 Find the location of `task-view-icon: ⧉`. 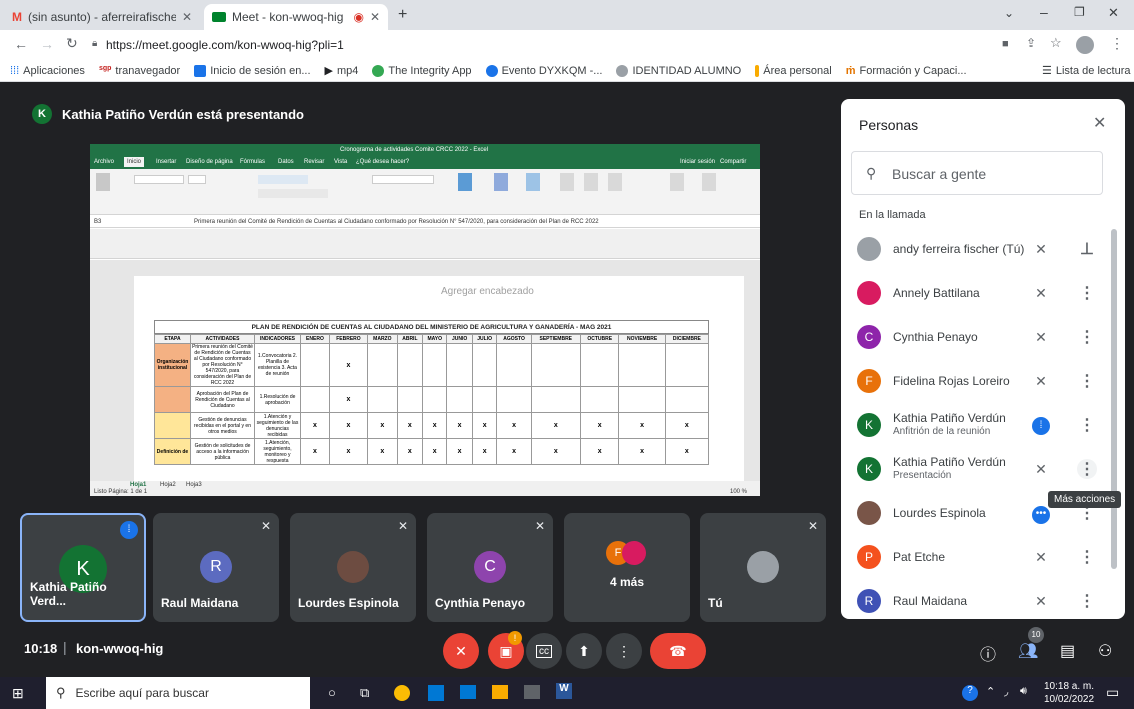

task-view-icon: ⧉ is located at coordinates (364, 693).